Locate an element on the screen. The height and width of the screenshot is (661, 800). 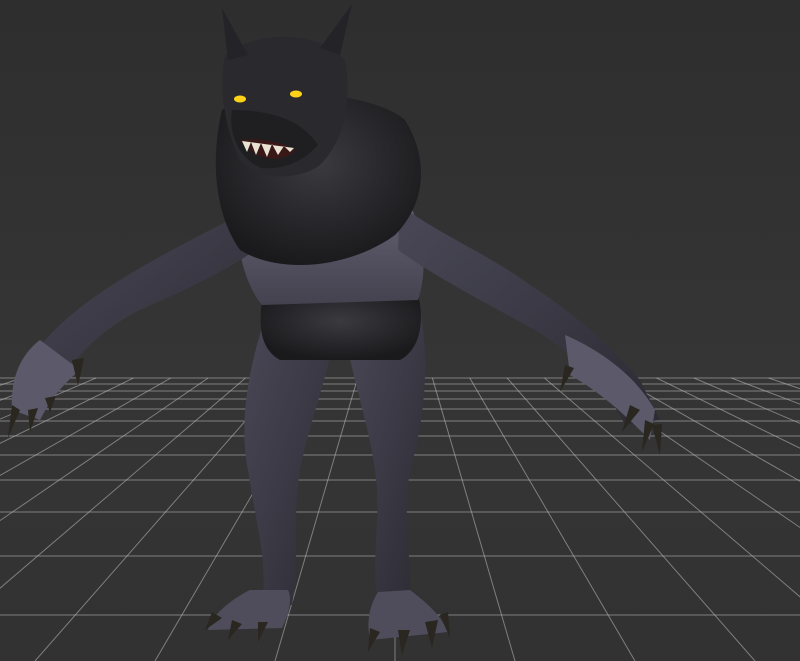
left-foot is located at coordinates (249, 610).